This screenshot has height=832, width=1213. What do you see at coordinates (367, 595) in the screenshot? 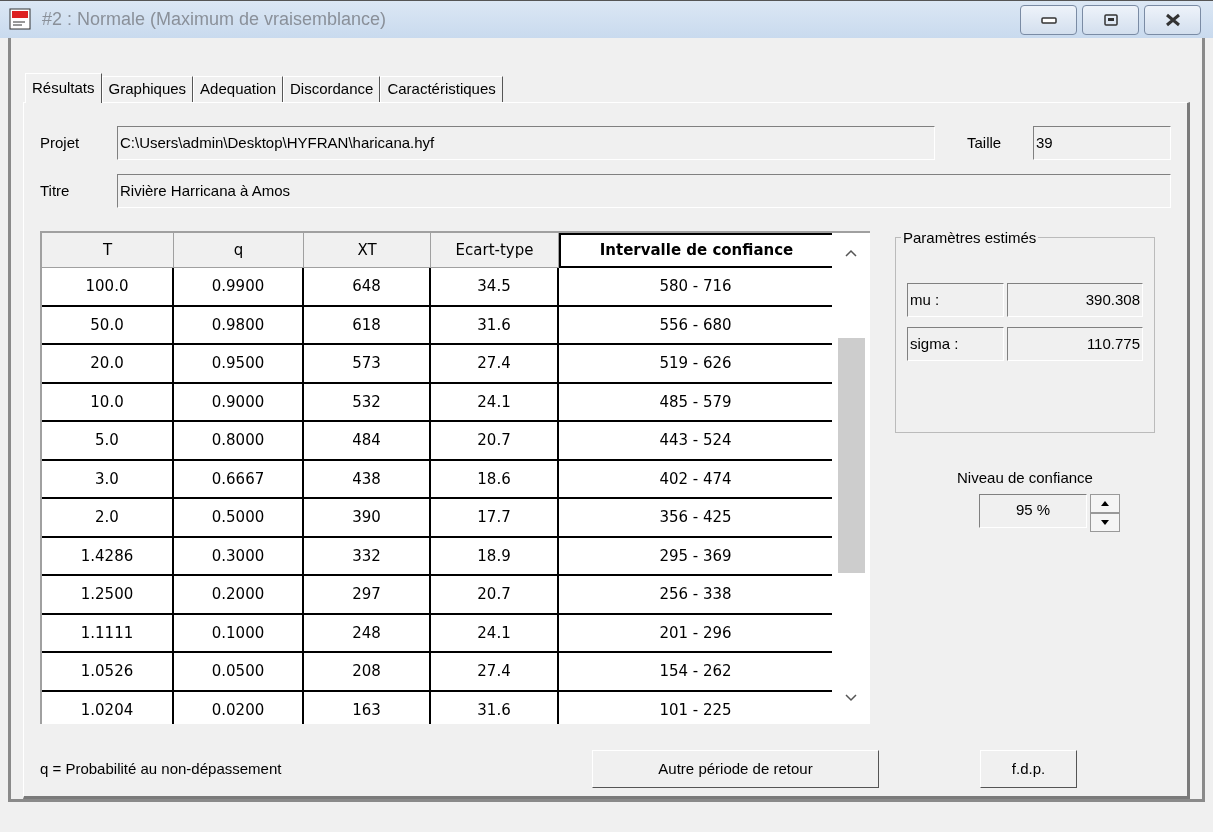
I see `table-cell: 297` at bounding box center [367, 595].